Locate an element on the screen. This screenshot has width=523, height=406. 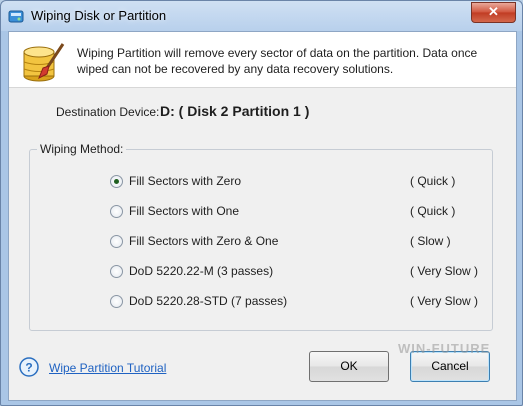
option-label: DoD 5220.22-M (3 passes) is located at coordinates (201, 271).